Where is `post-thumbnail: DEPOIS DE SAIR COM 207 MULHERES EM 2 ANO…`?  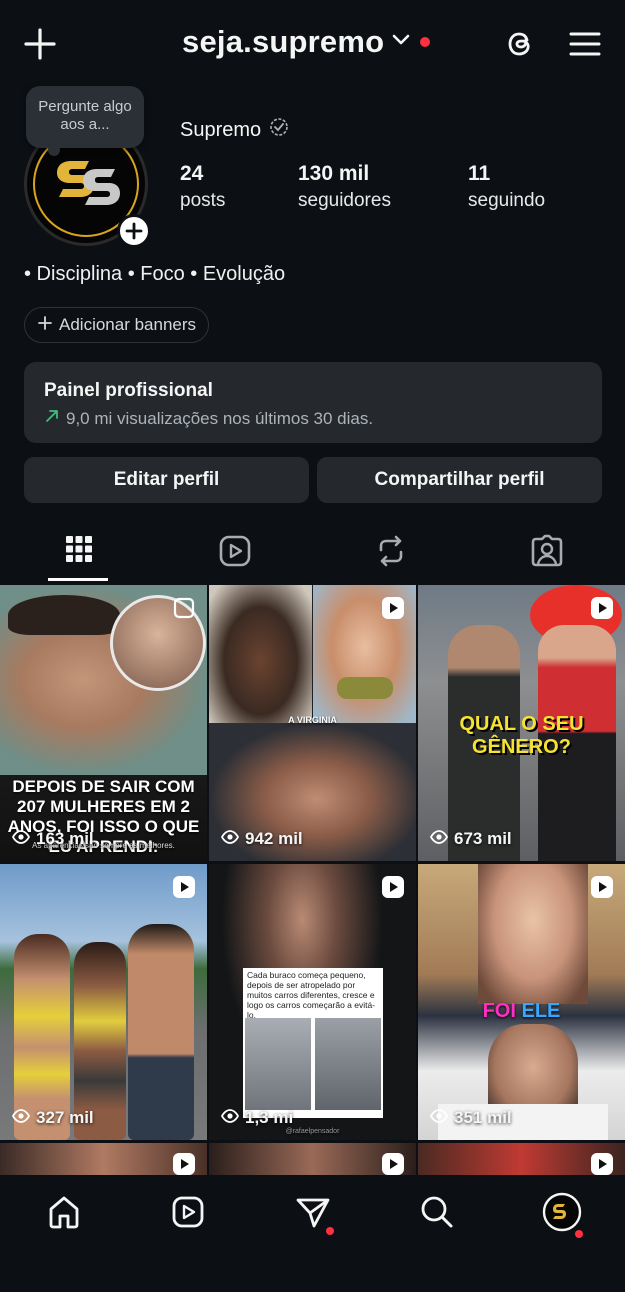 post-thumbnail: DEPOIS DE SAIR COM 207 MULHERES EM 2 ANO… is located at coordinates (103, 723).